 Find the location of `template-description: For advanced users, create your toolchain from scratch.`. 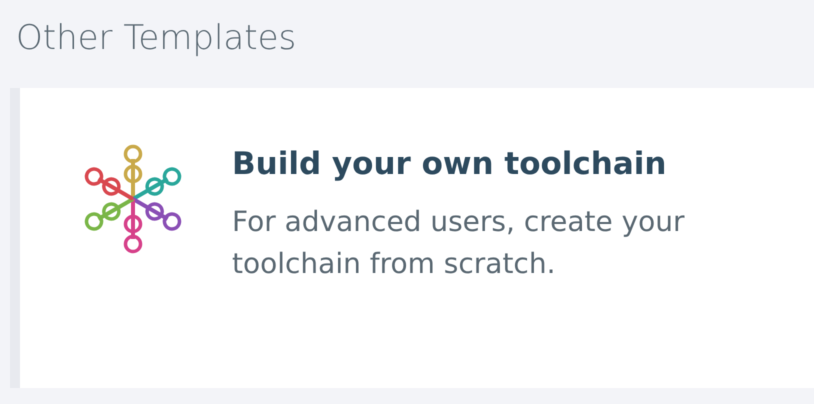

template-description: For advanced users, create your toolchain from scratch. is located at coordinates (459, 243).